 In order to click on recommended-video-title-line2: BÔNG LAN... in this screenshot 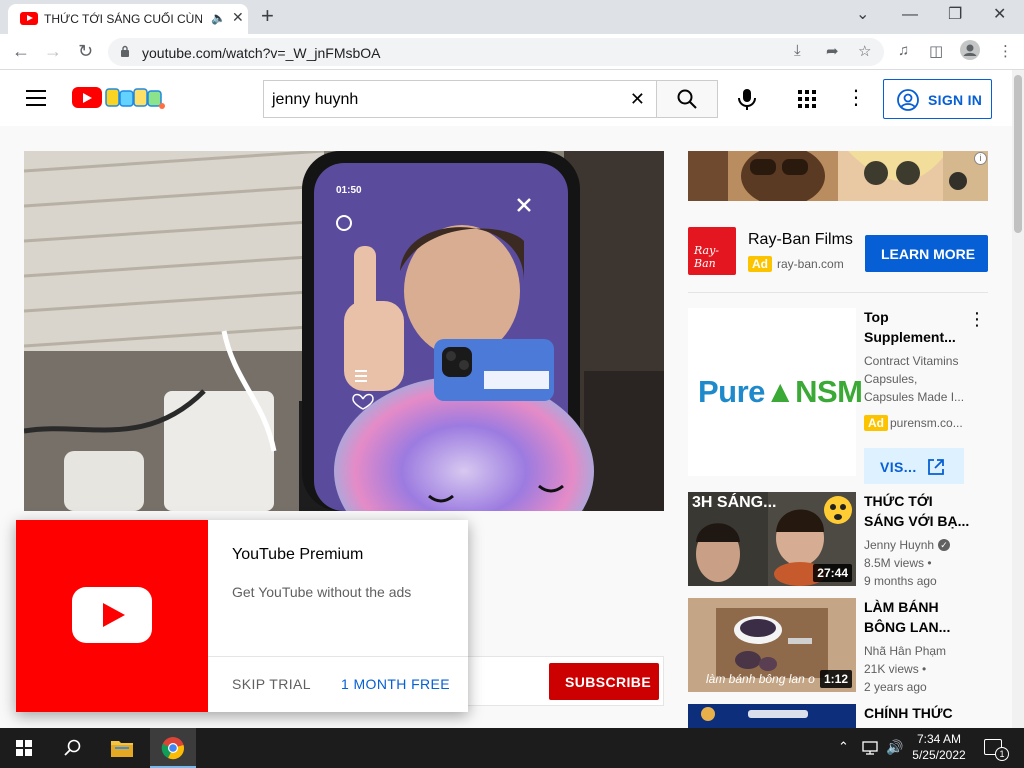, I will do `click(907, 627)`.